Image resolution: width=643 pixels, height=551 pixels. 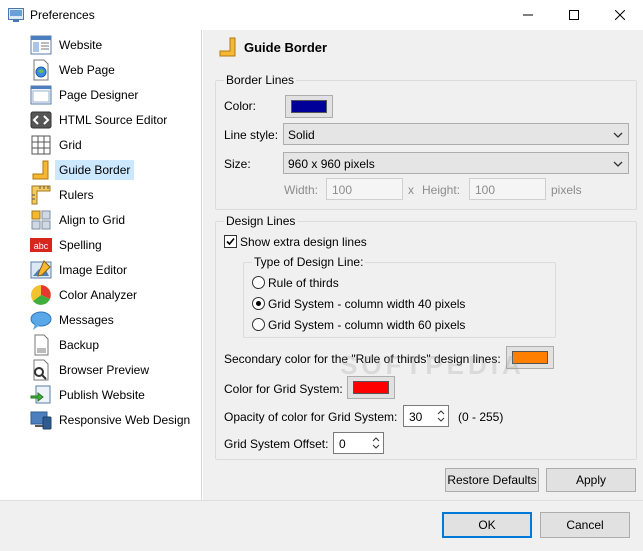 What do you see at coordinates (41, 345) in the screenshot?
I see `backup-icon` at bounding box center [41, 345].